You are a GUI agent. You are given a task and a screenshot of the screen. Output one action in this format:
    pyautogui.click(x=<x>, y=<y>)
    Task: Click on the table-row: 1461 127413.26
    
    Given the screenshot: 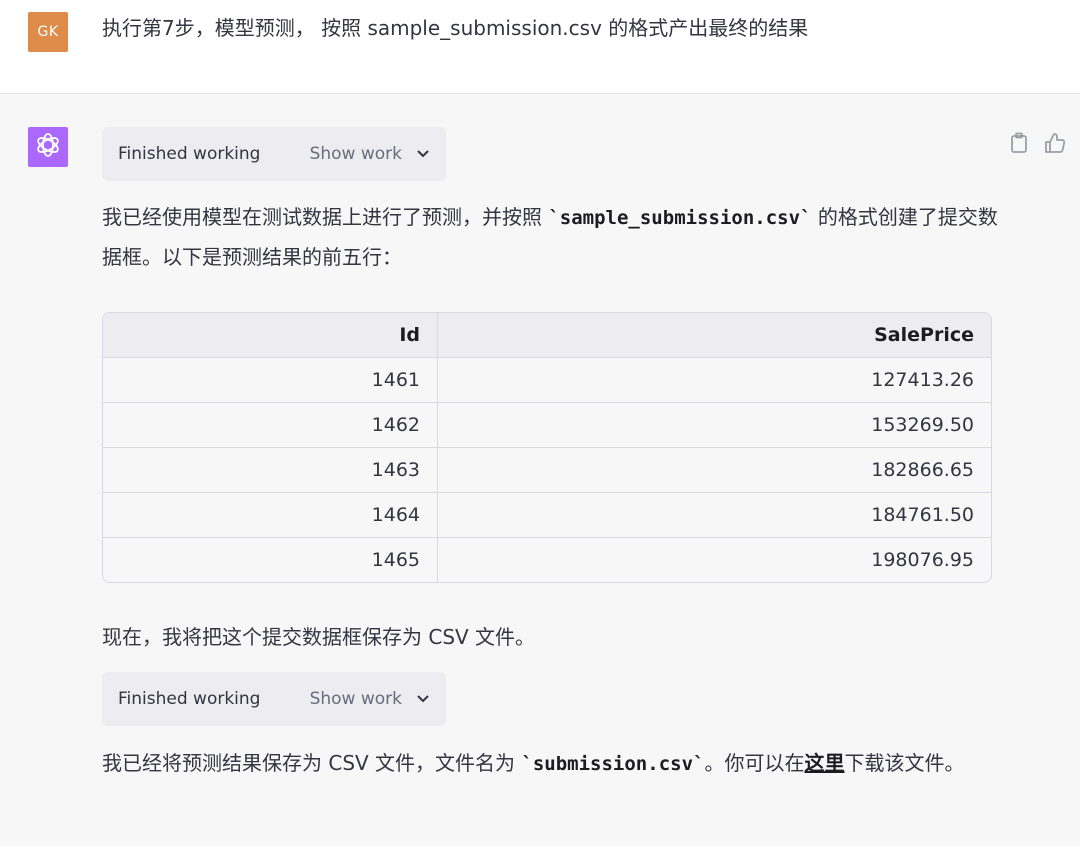 What is the action you would take?
    pyautogui.click(x=547, y=380)
    